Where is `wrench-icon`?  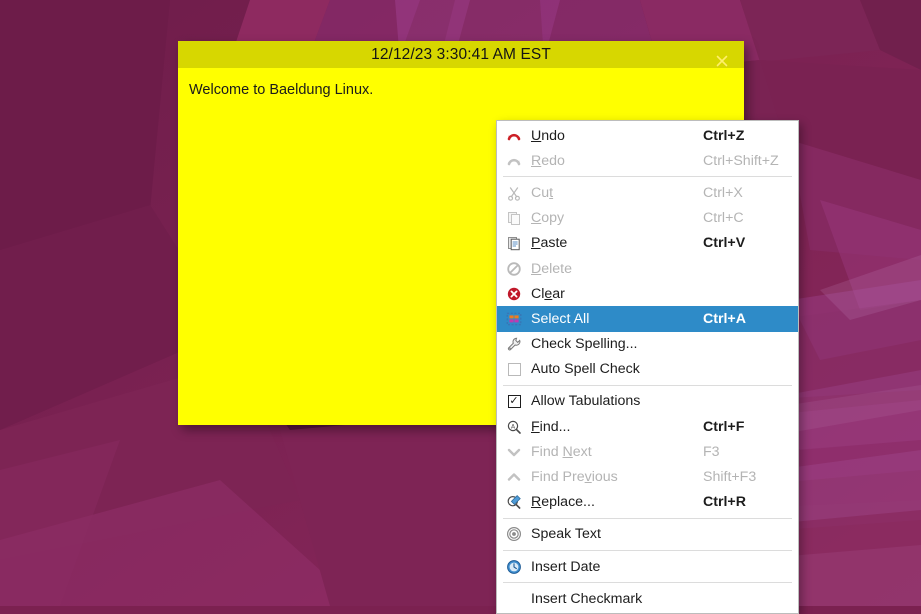 wrench-icon is located at coordinates (514, 344).